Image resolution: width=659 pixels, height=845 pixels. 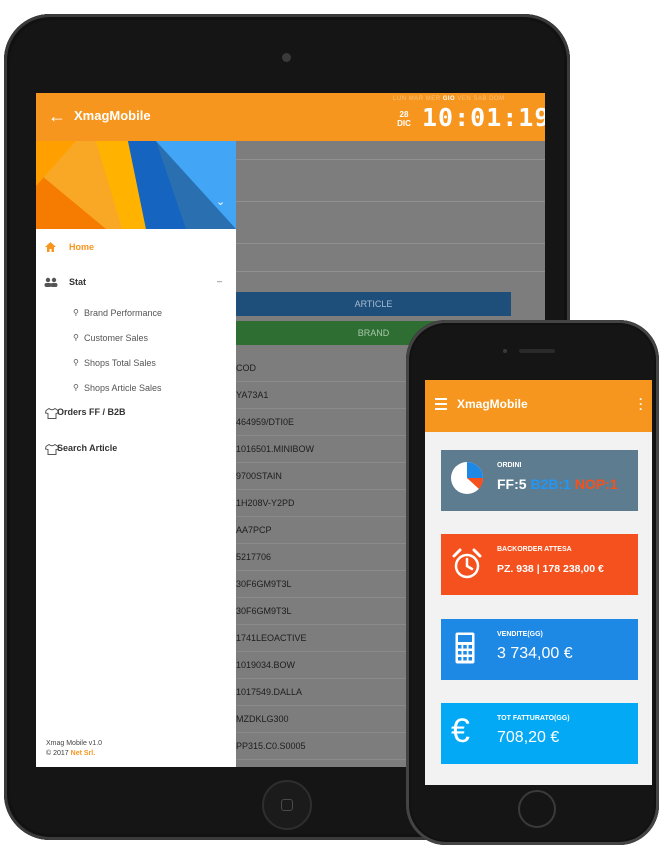 I want to click on date-display: 28 DIC, so click(x=404, y=119).